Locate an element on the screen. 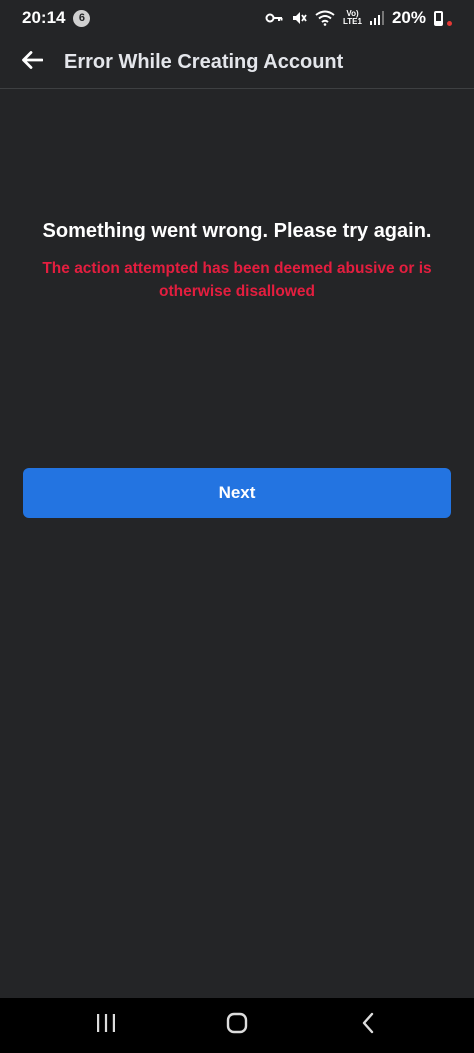 The width and height of the screenshot is (474, 1053). home-button is located at coordinates (237, 1025).